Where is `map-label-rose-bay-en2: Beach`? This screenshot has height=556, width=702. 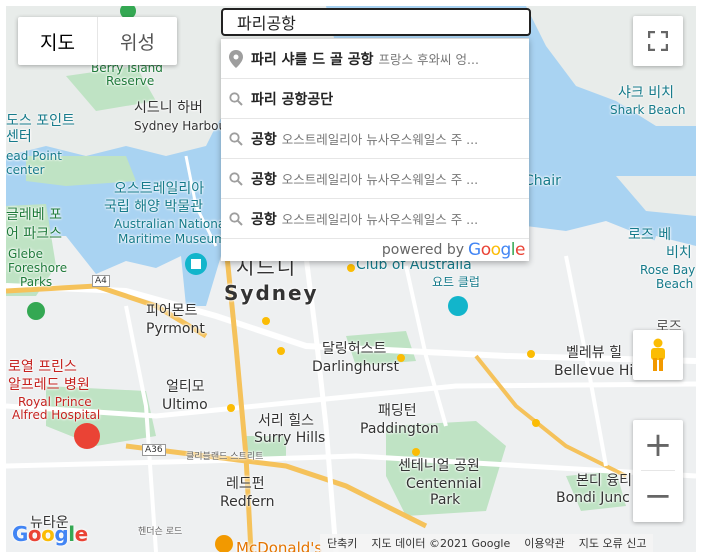 map-label-rose-bay-en2: Beach is located at coordinates (675, 284).